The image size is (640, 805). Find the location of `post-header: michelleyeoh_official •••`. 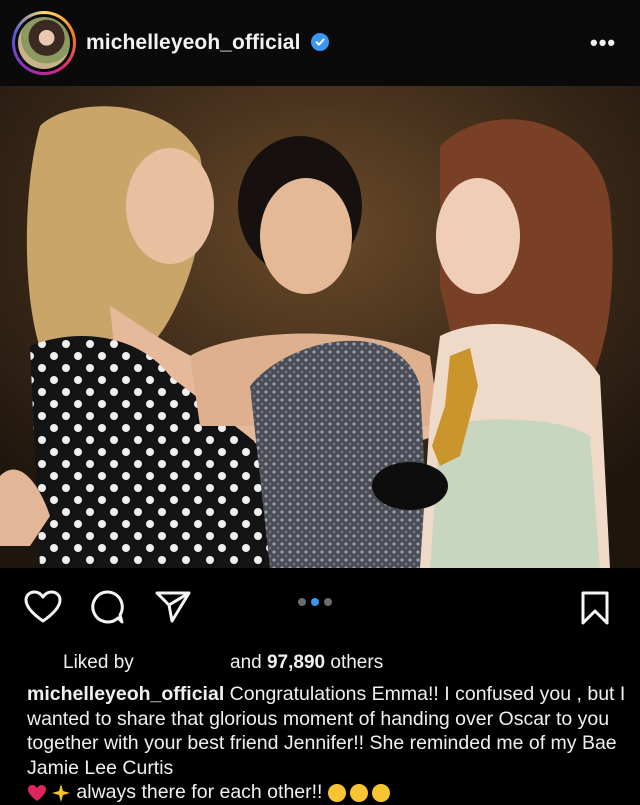

post-header: michelleyeoh_official ••• is located at coordinates (320, 43).